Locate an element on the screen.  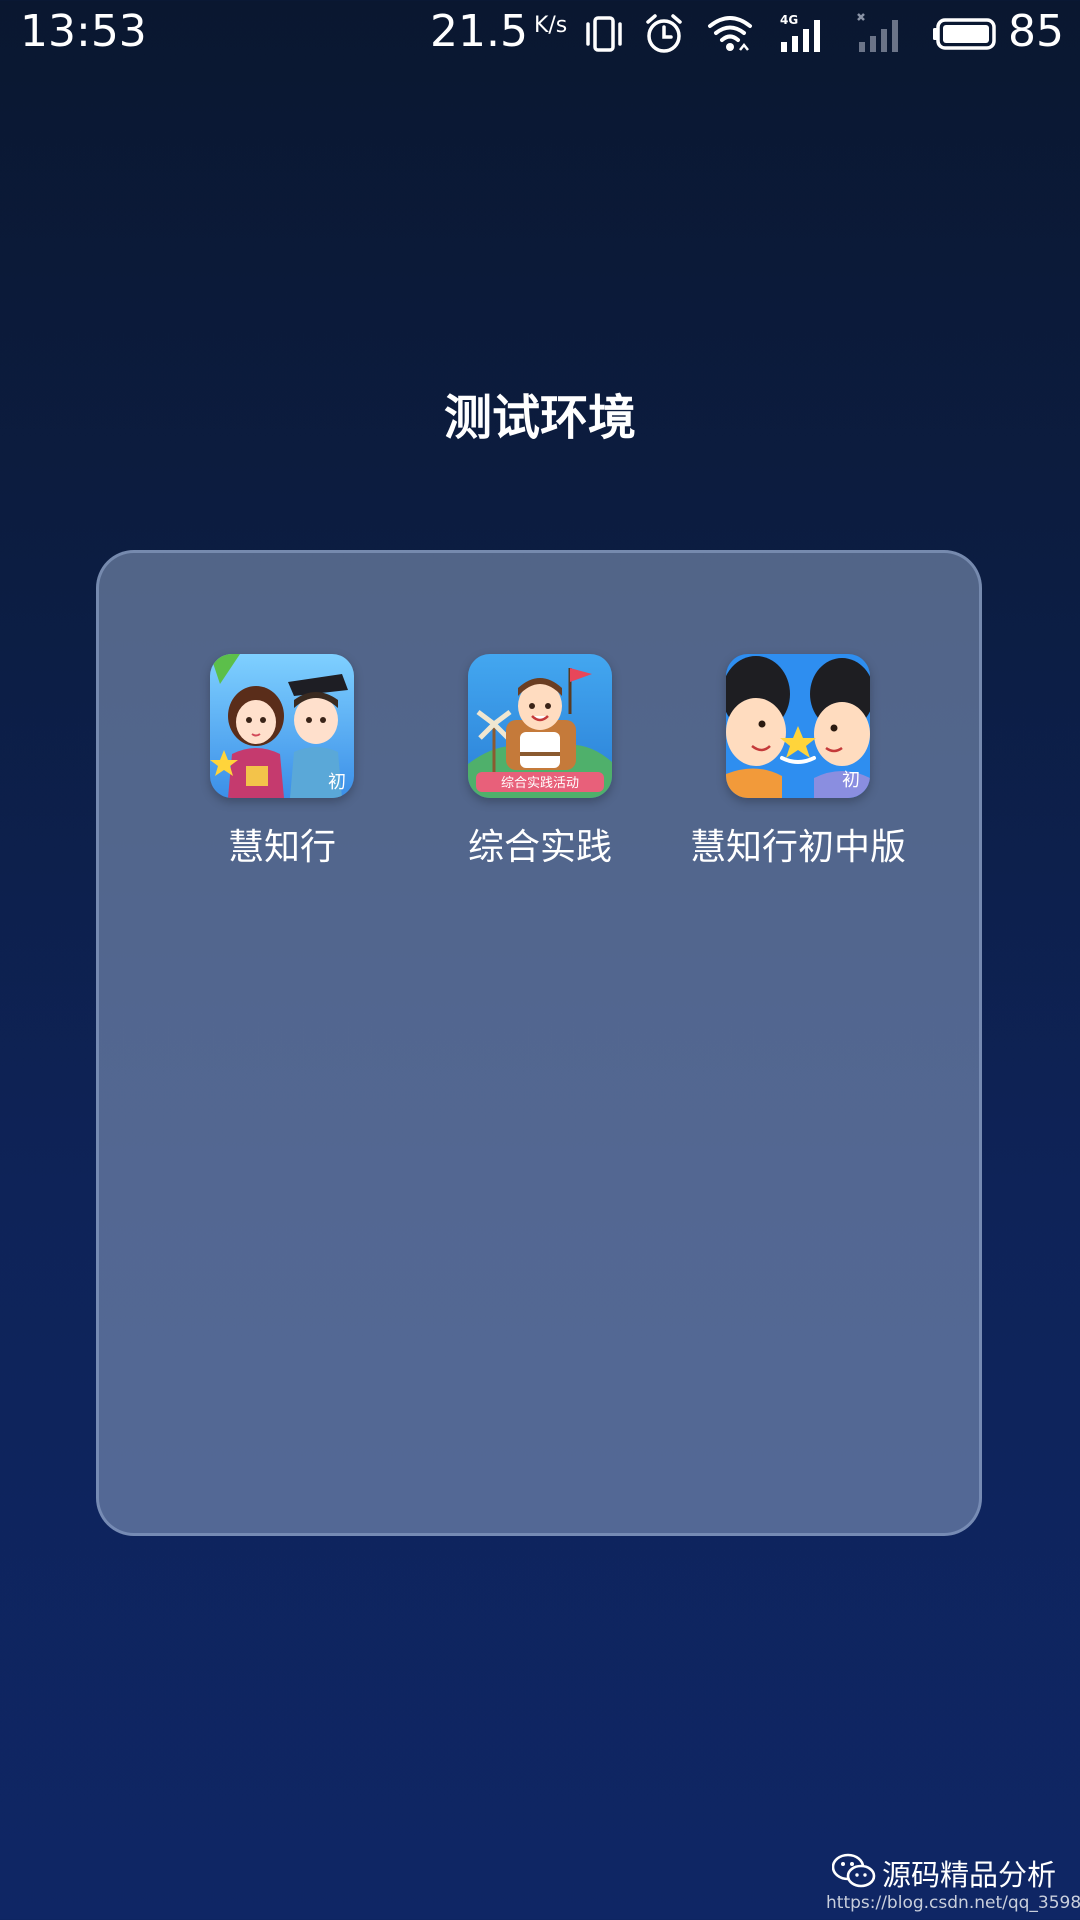
app-banner: 综合实践活动 is located at coordinates (539, 783).